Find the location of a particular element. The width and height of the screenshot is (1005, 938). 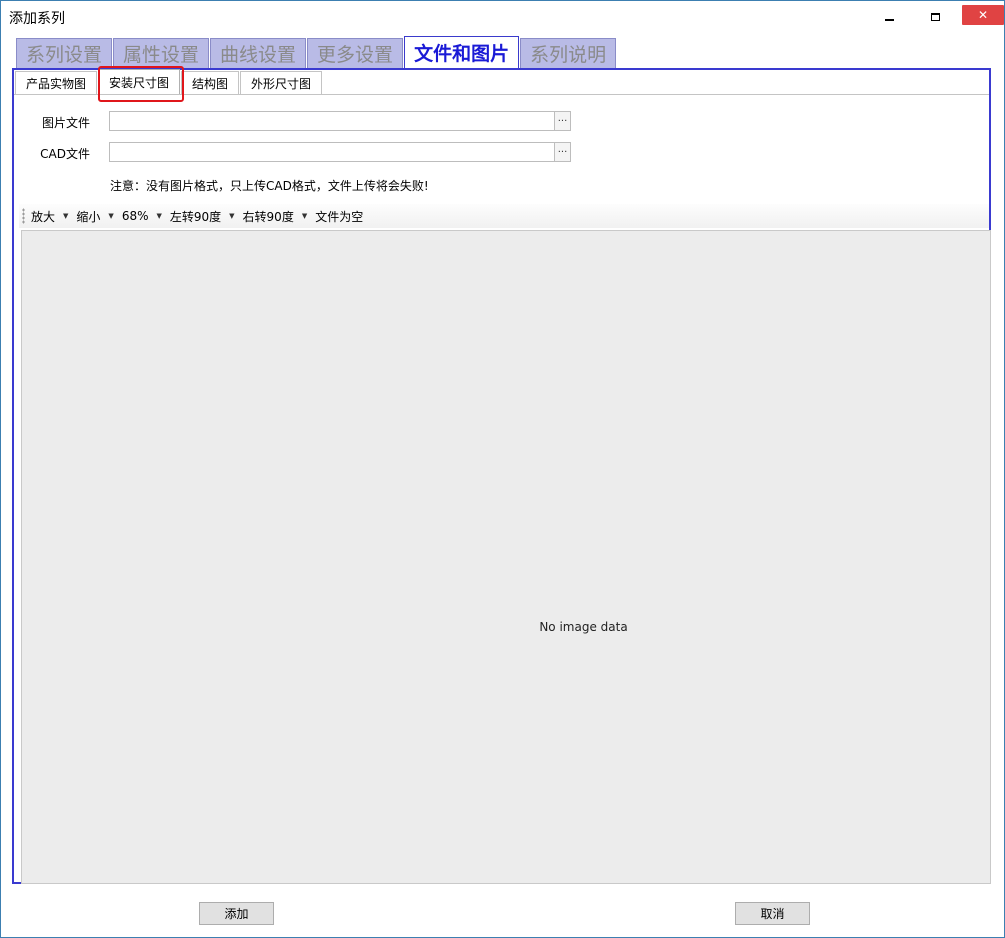

cad-file-browse-button: ··· is located at coordinates (562, 152).